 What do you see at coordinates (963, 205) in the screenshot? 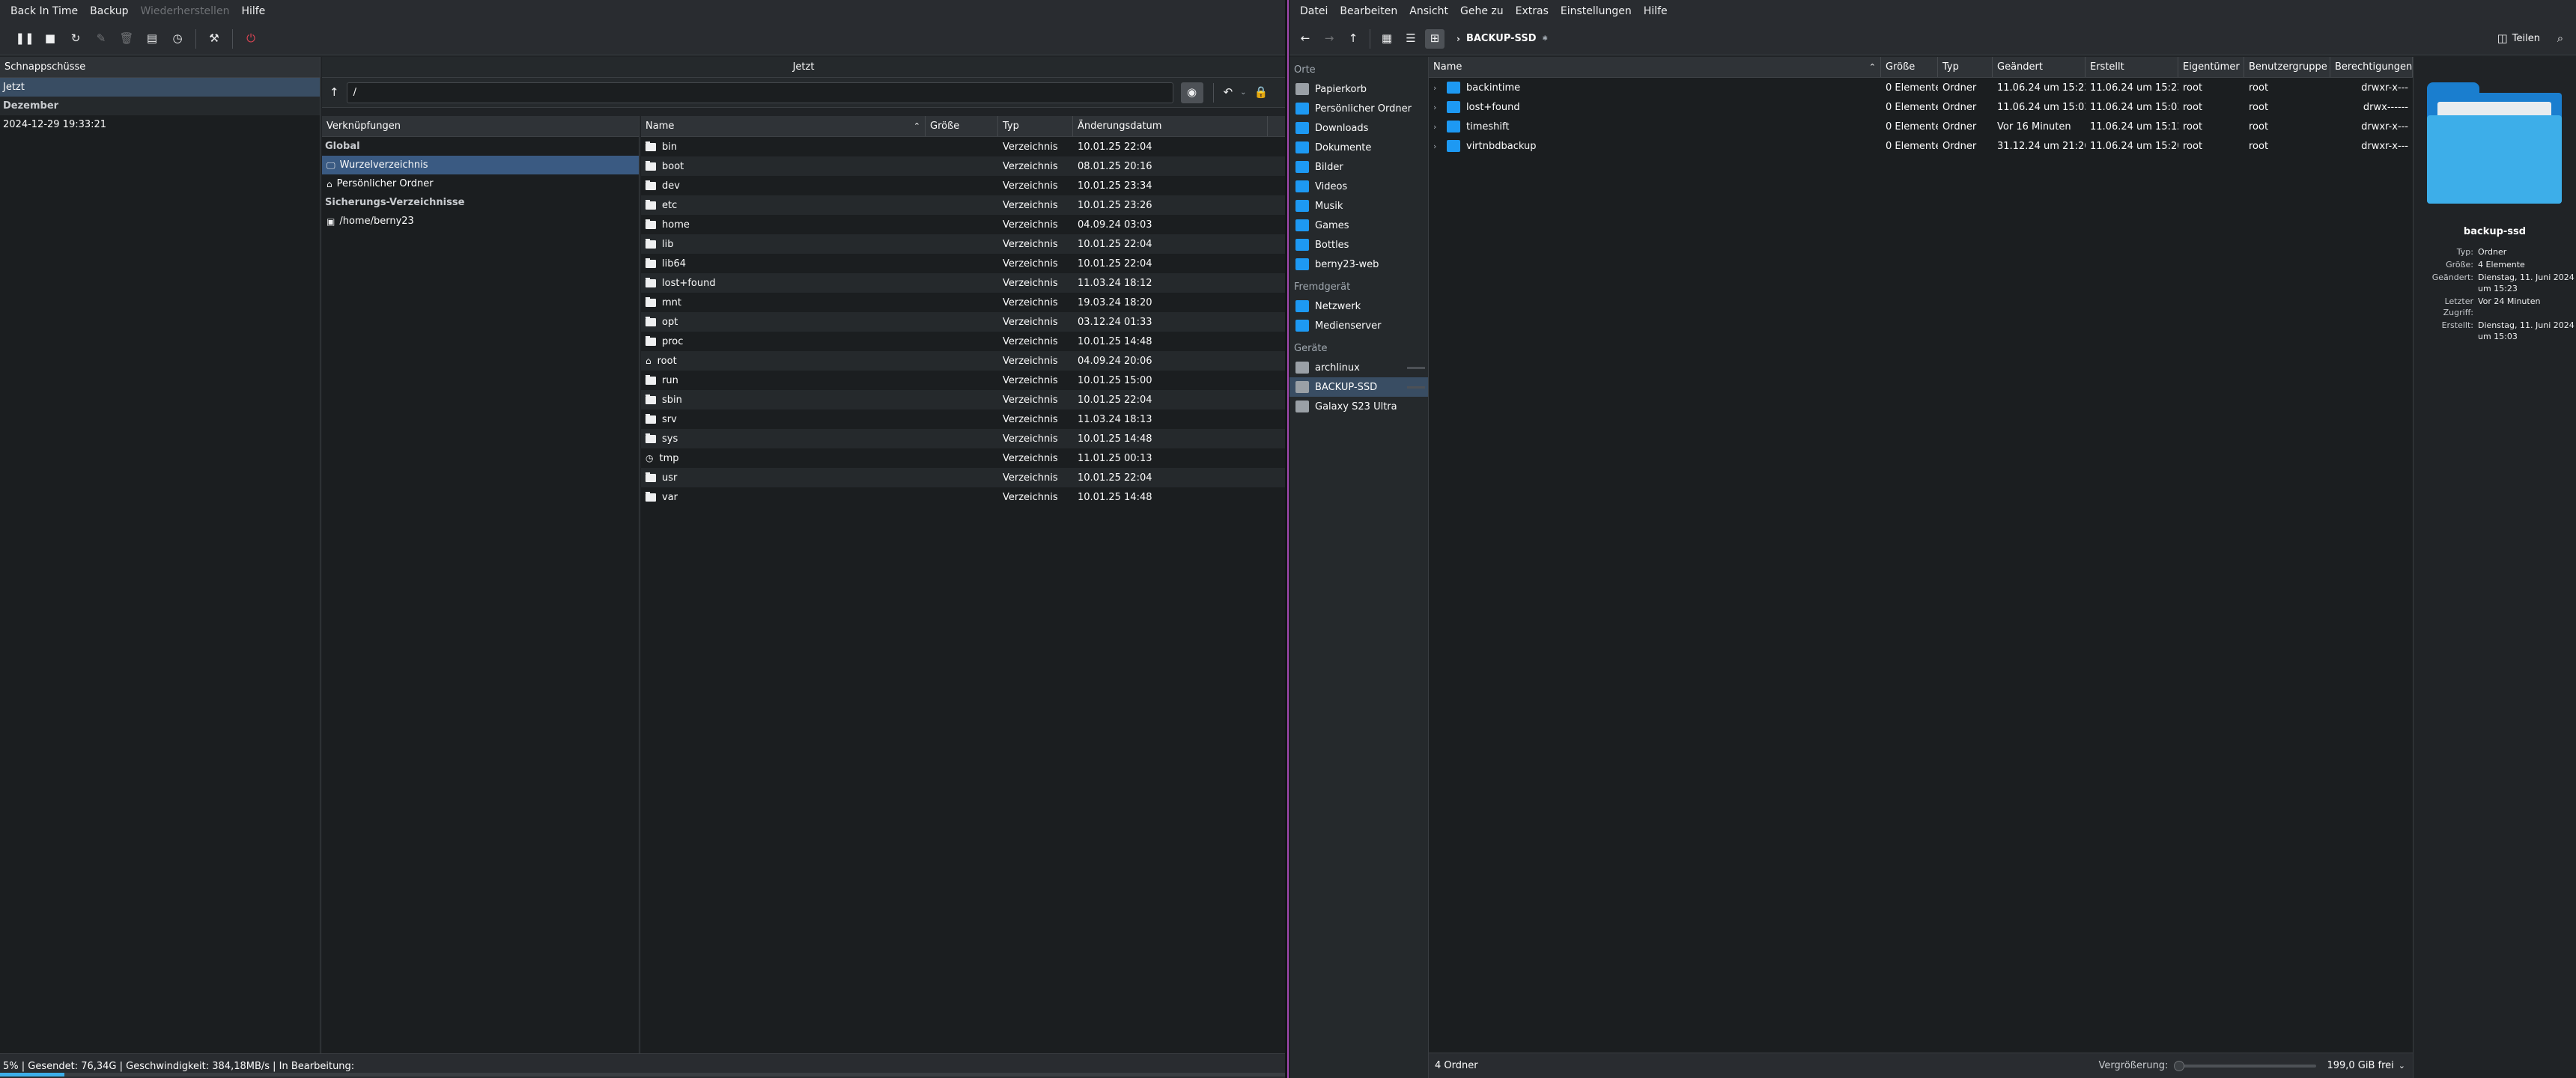
I see `table-row: etc Verzeichnis 10.01.25 23:26` at bounding box center [963, 205].